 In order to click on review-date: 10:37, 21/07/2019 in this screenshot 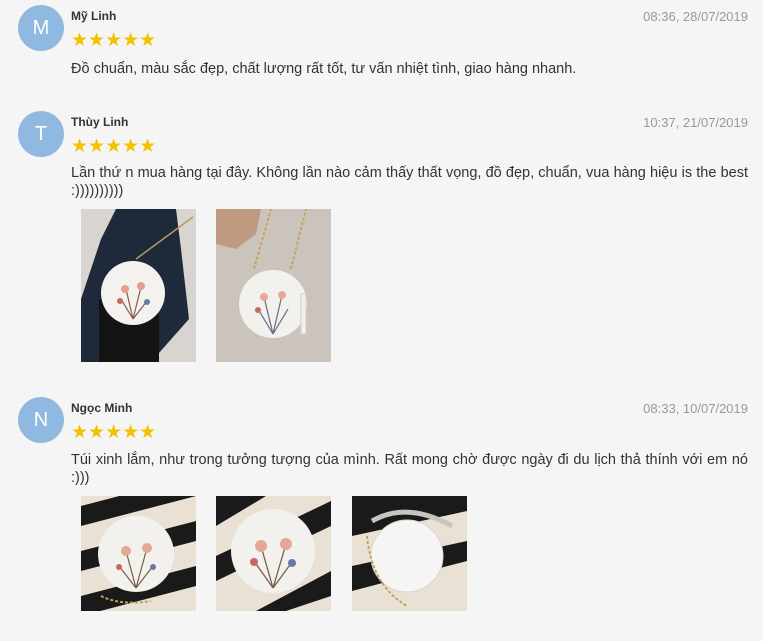, I will do `click(695, 122)`.